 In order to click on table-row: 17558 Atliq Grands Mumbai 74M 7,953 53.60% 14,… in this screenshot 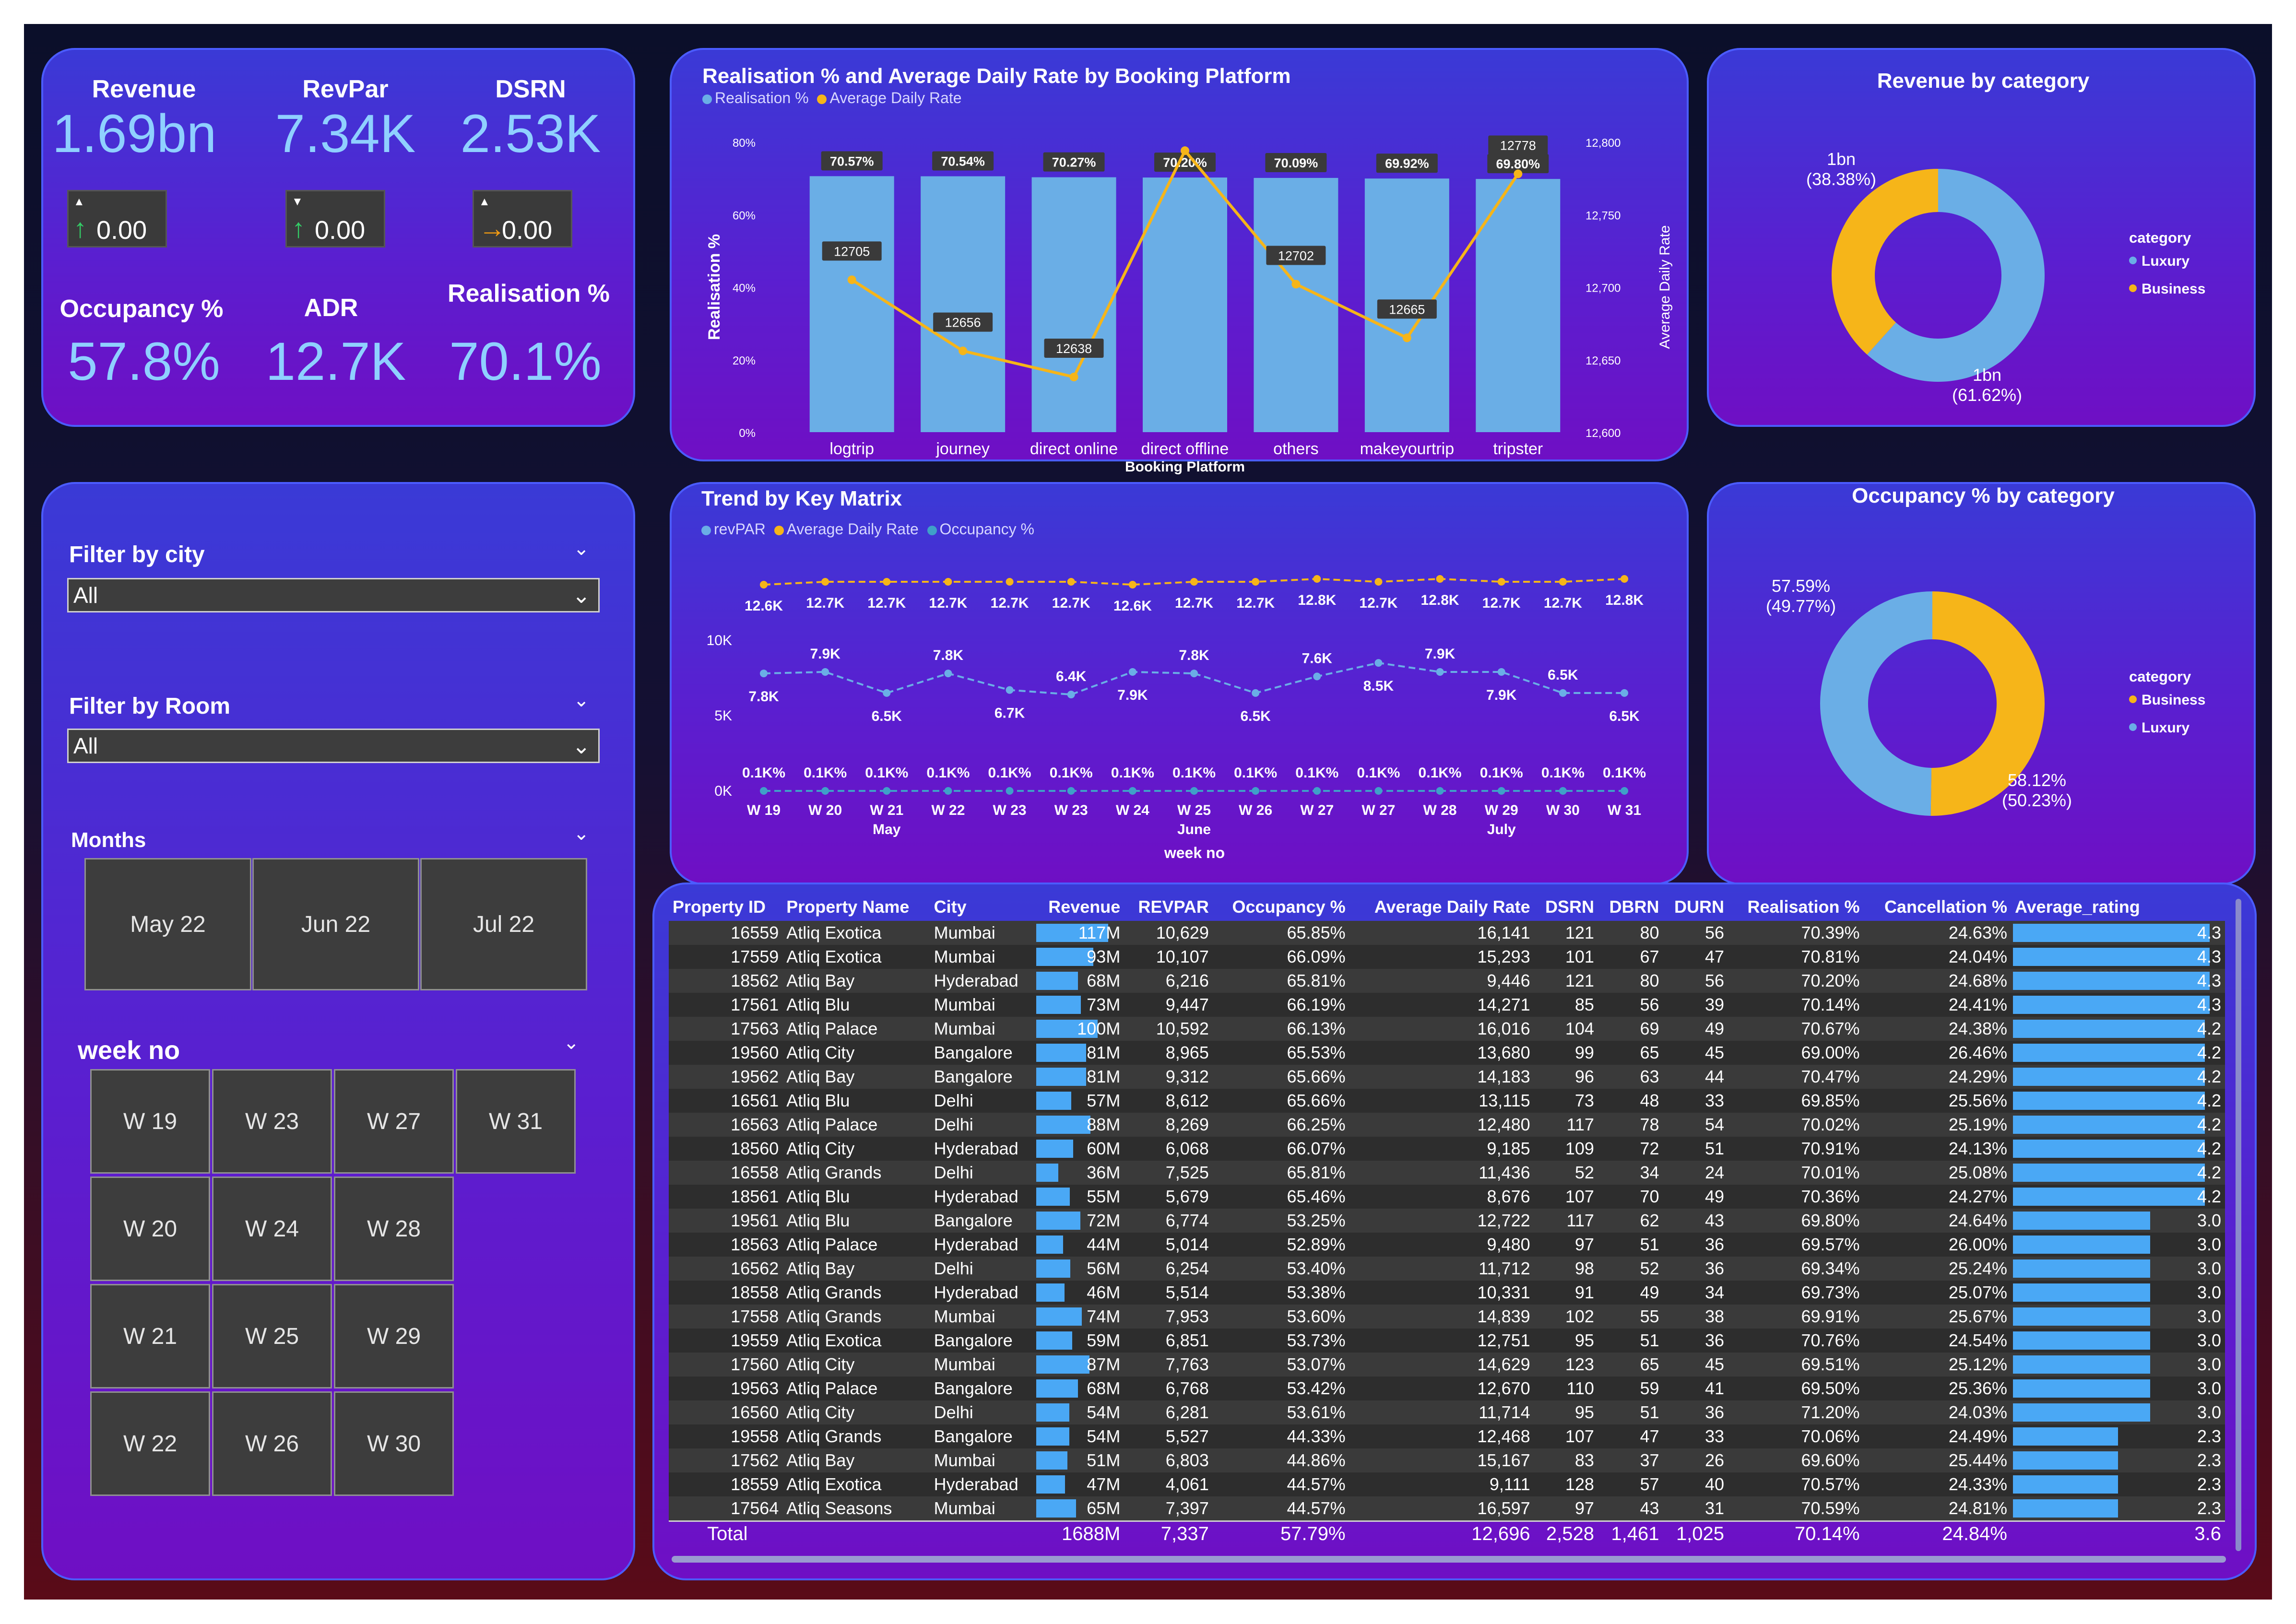, I will do `click(1447, 1317)`.